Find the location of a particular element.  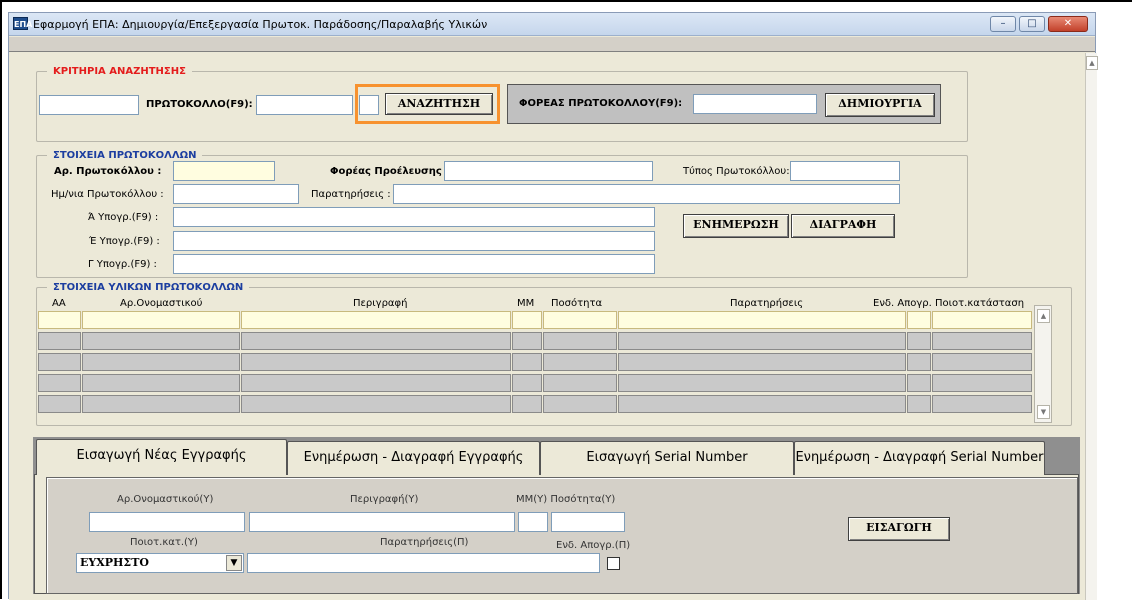

column-header-perigrafi: Περιγραφή is located at coordinates (380, 303).